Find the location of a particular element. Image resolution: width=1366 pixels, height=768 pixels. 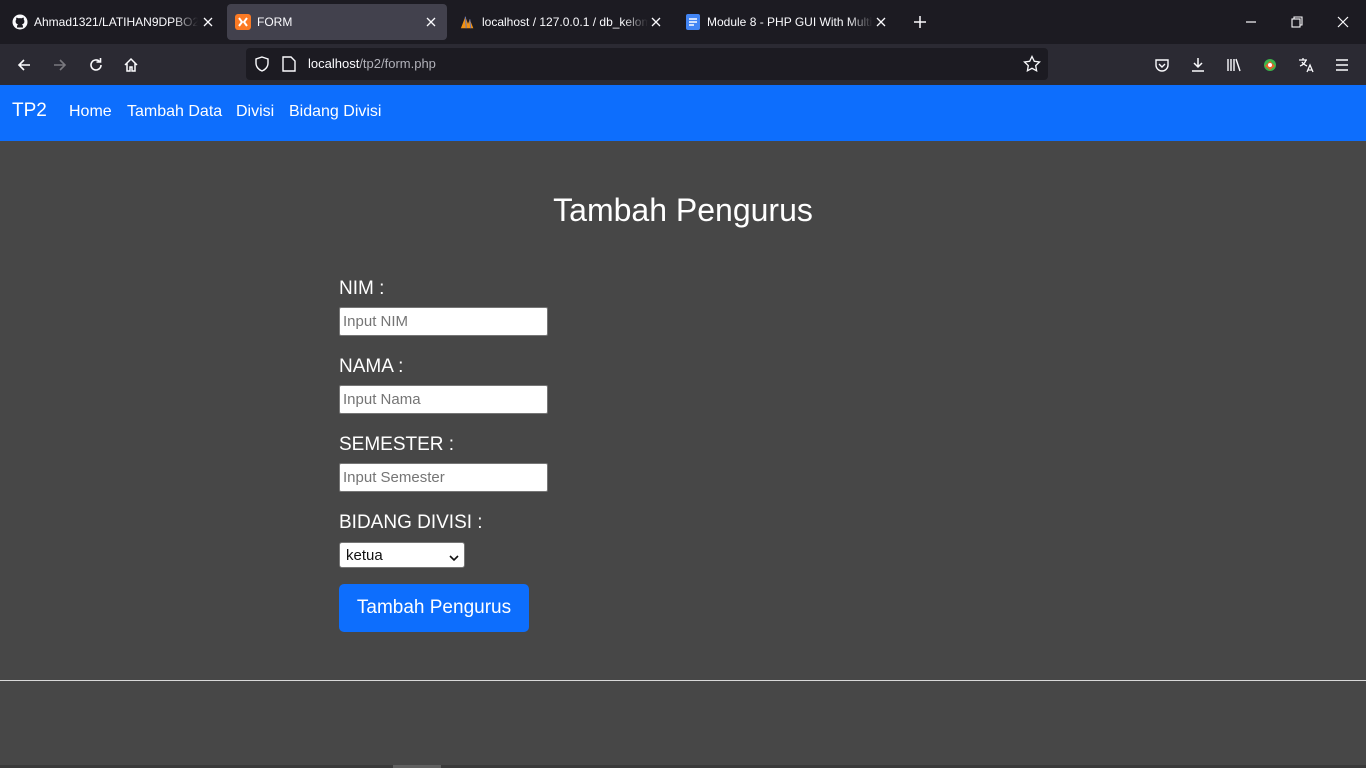

download-icon is located at coordinates (1198, 65).